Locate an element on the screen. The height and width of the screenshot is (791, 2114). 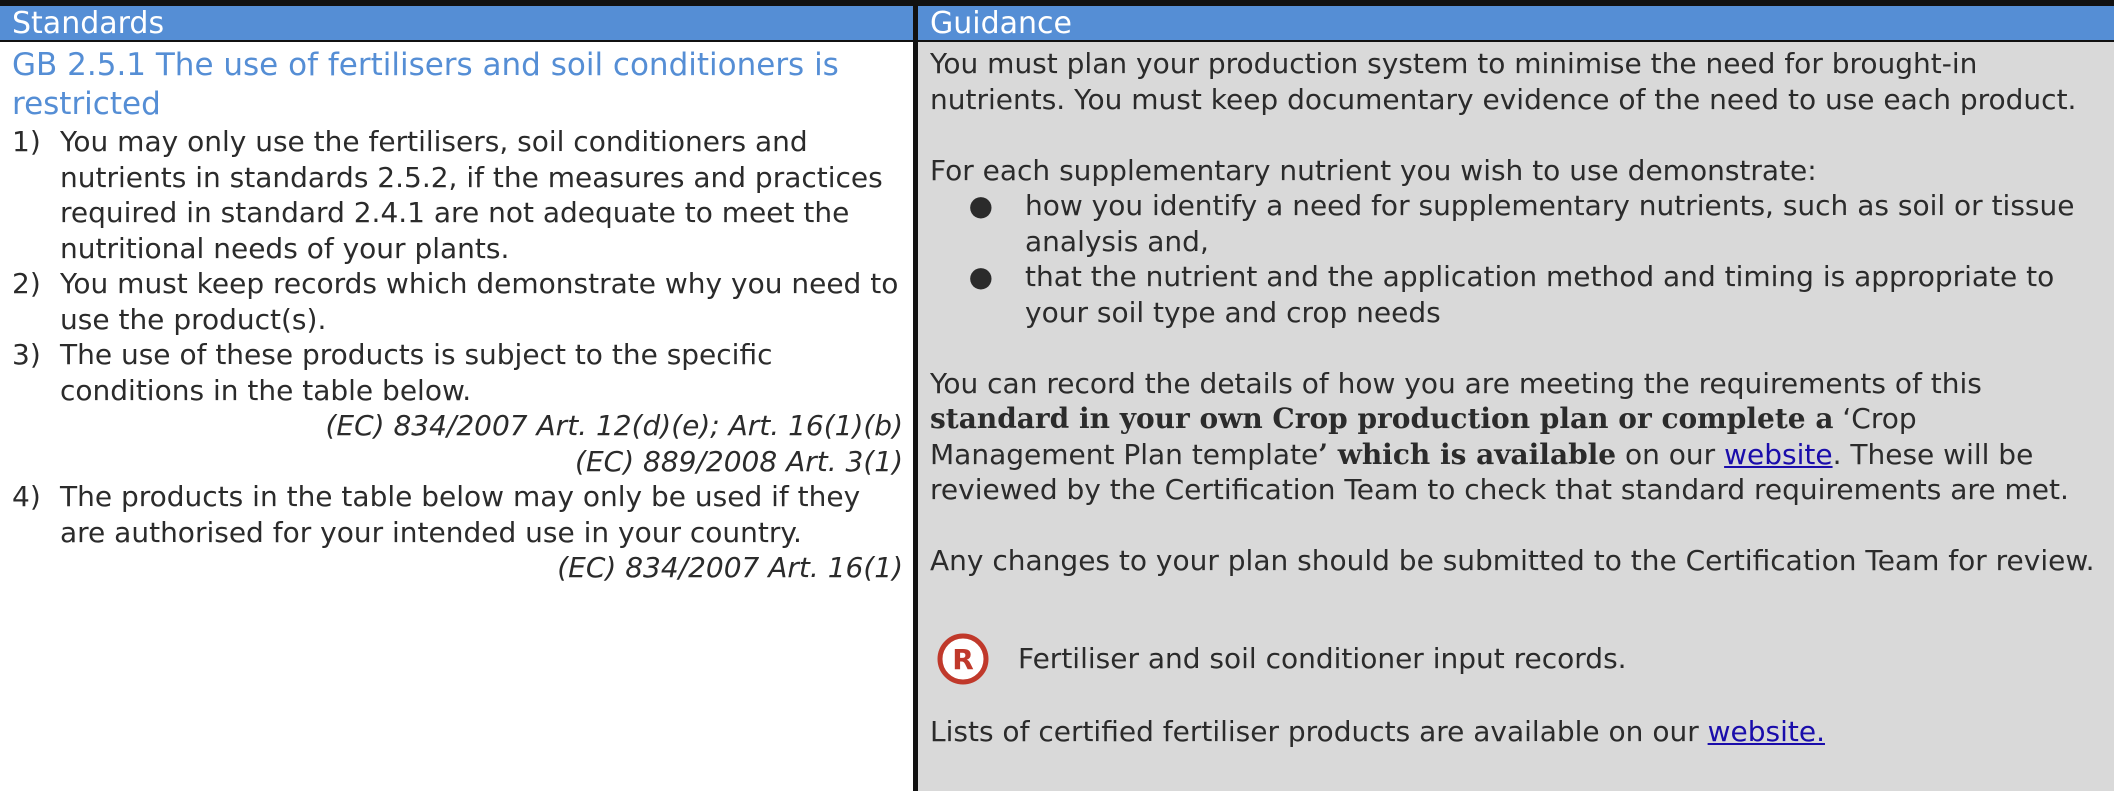
website-link: website. is located at coordinates (1766, 731).